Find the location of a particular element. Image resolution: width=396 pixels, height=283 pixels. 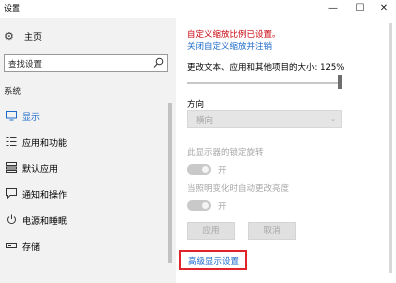

apps-list-icon is located at coordinates (11, 142).